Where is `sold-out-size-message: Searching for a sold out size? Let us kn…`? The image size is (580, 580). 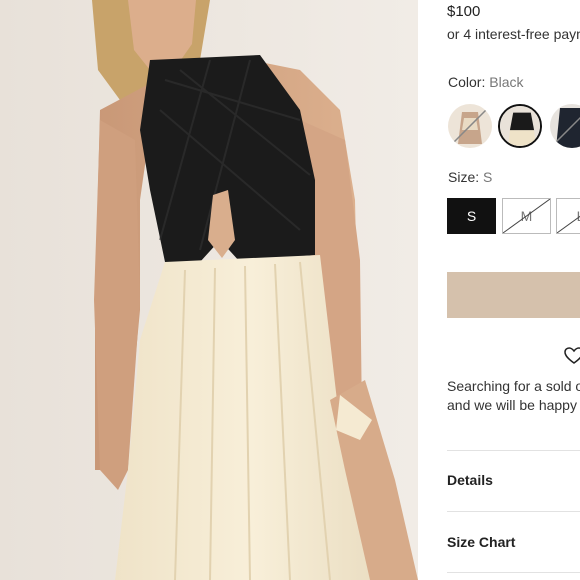
sold-out-size-message: Searching for a sold out size? Let us kn… is located at coordinates (513, 396).